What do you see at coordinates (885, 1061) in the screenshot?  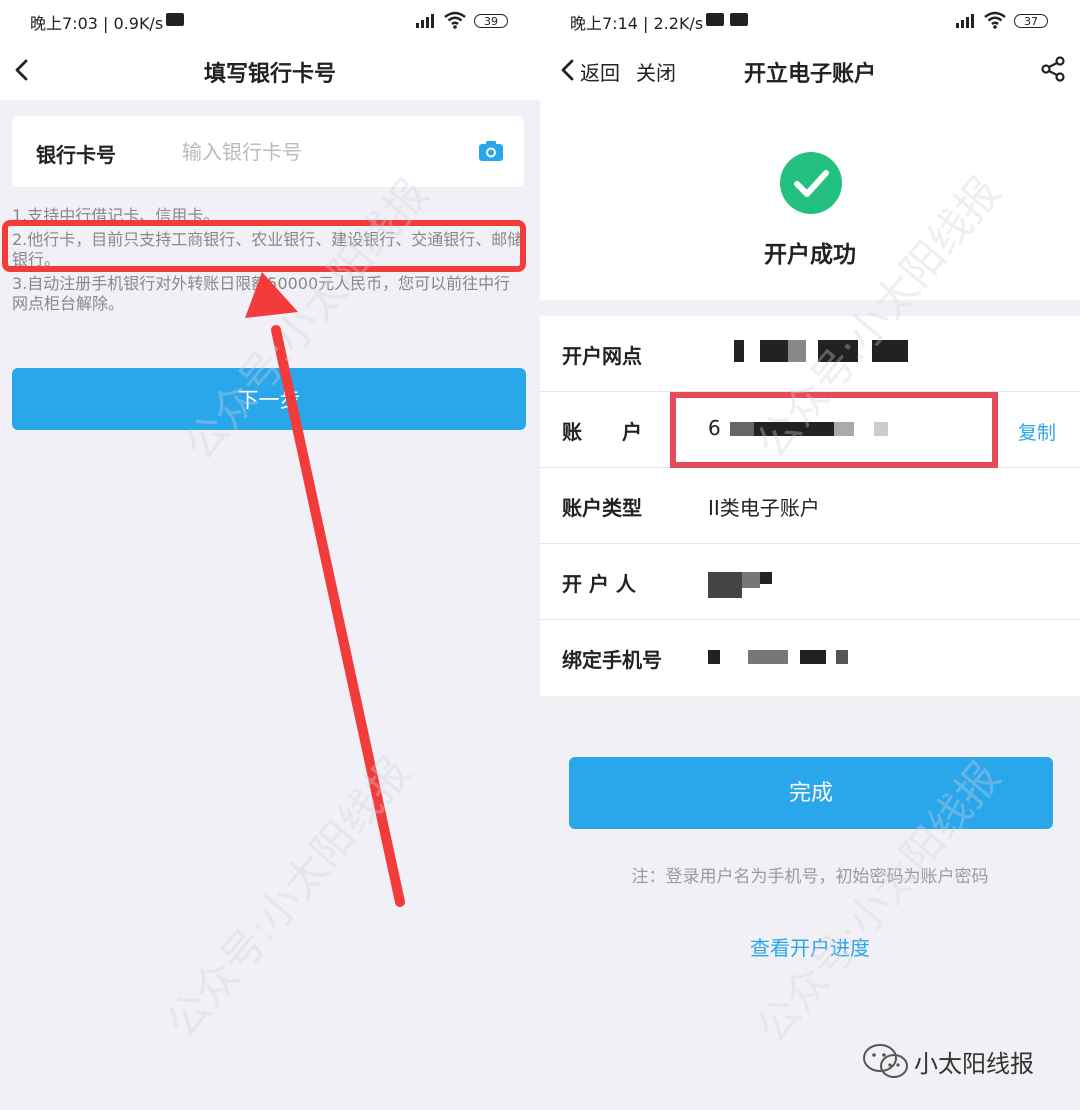 I see `wechat-logo-icon` at bounding box center [885, 1061].